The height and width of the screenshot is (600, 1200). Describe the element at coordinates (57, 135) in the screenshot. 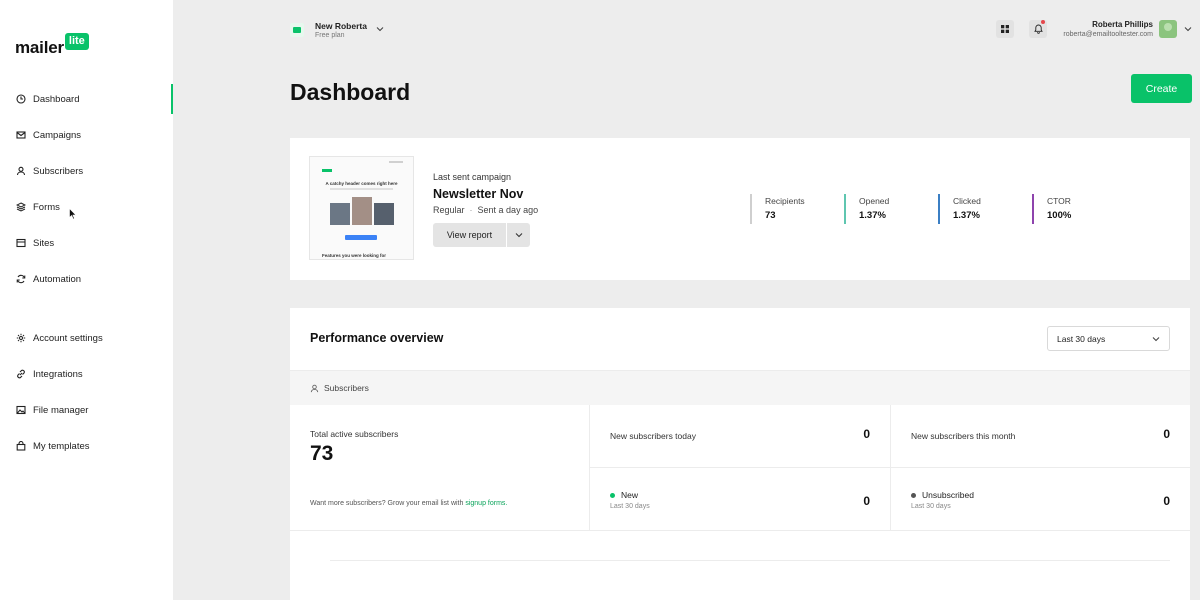

I see `sidebar-item-label: Campaigns` at that location.